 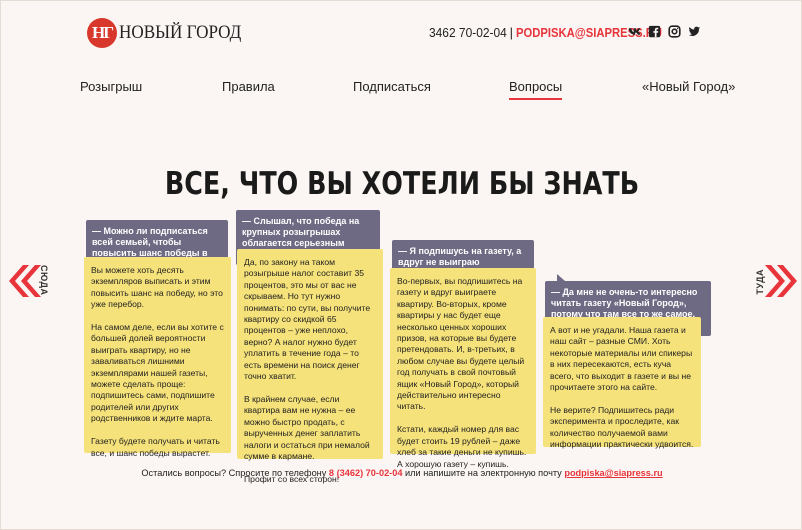 What do you see at coordinates (102, 33) in the screenshot?
I see `logo-badge: НГ` at bounding box center [102, 33].